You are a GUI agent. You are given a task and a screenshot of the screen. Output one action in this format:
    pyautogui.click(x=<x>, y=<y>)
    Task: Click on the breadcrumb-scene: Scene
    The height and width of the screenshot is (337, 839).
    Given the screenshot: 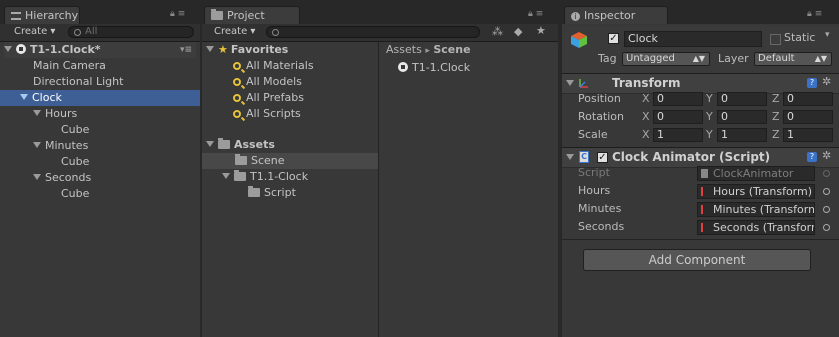 What is the action you would take?
    pyautogui.click(x=451, y=49)
    